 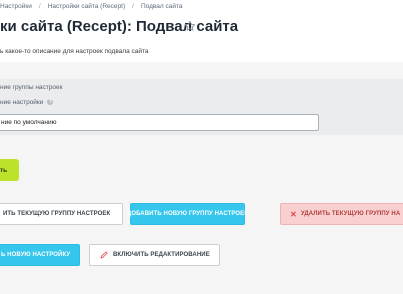 What do you see at coordinates (86, 6) in the screenshot?
I see `breadcrumb-item-site-settings: Настройки сайта (Recept)` at bounding box center [86, 6].